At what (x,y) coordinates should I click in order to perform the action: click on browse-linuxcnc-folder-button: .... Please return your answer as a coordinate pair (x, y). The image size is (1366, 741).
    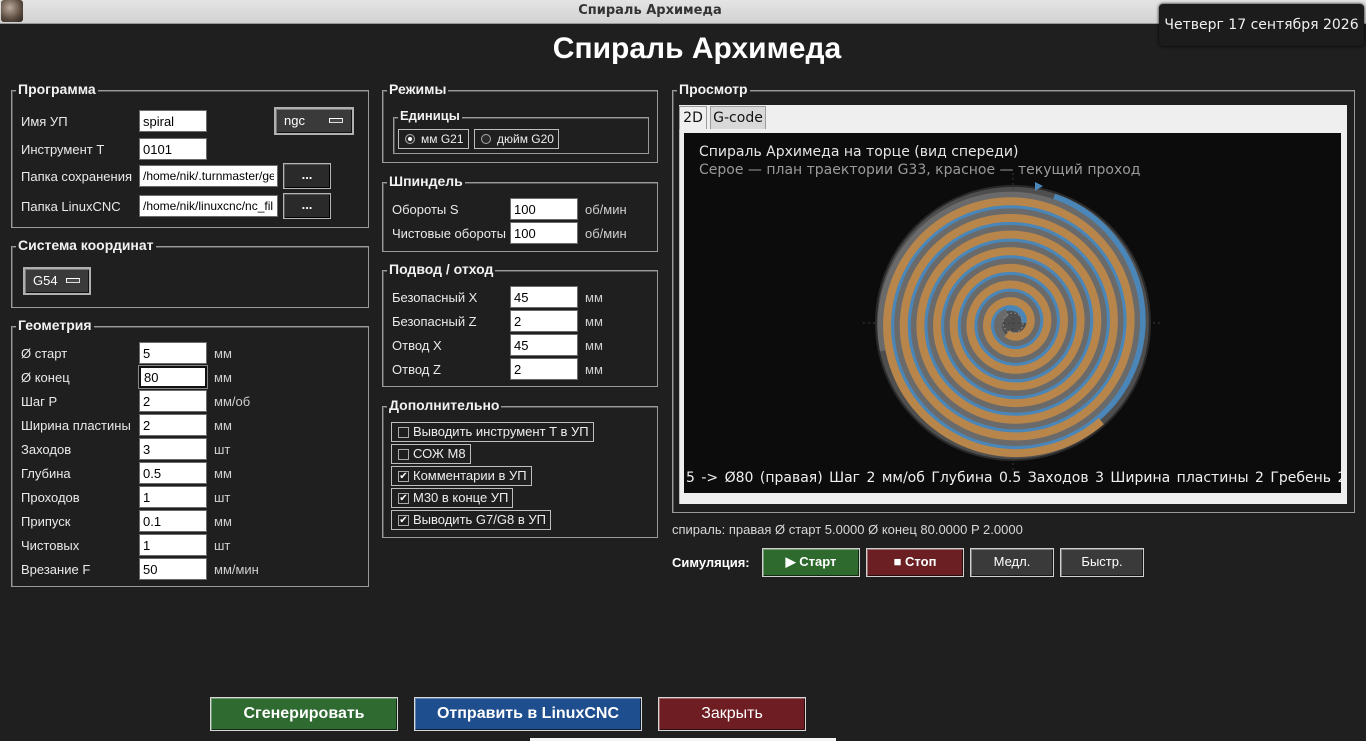
    Looking at the image, I should click on (307, 206).